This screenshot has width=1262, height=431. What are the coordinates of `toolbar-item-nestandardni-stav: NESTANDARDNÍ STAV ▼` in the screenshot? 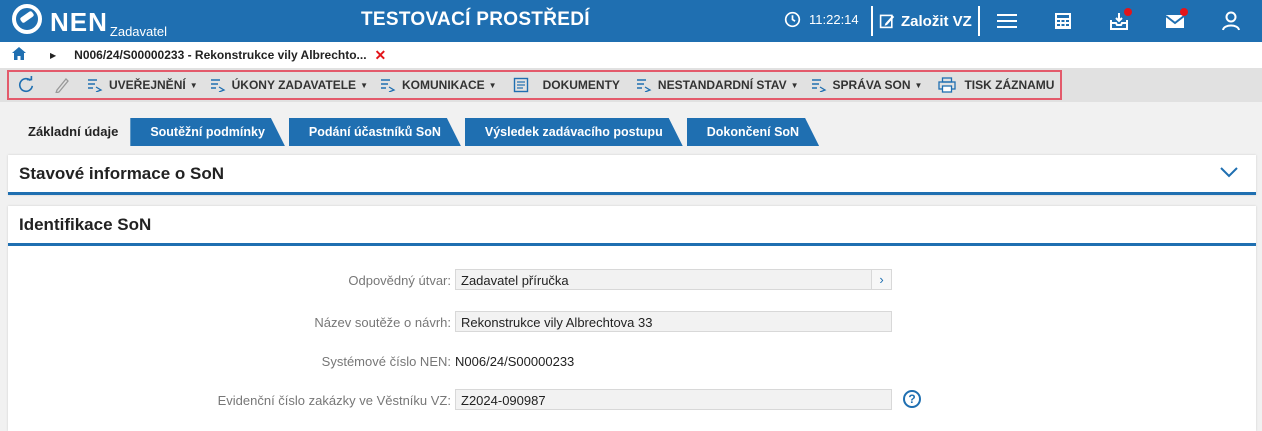 It's located at (717, 85).